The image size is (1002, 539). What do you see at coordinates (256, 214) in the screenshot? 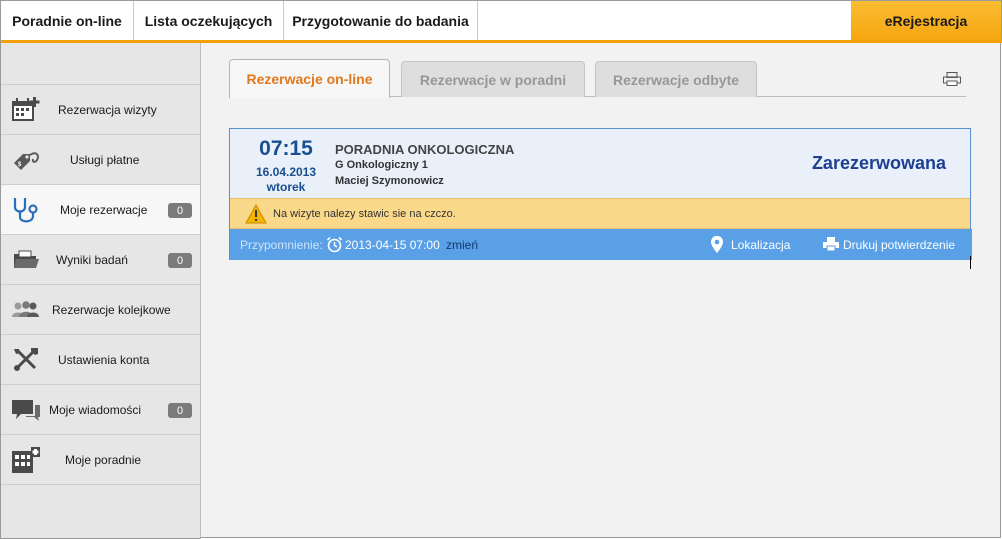
I see `warning-icon` at bounding box center [256, 214].